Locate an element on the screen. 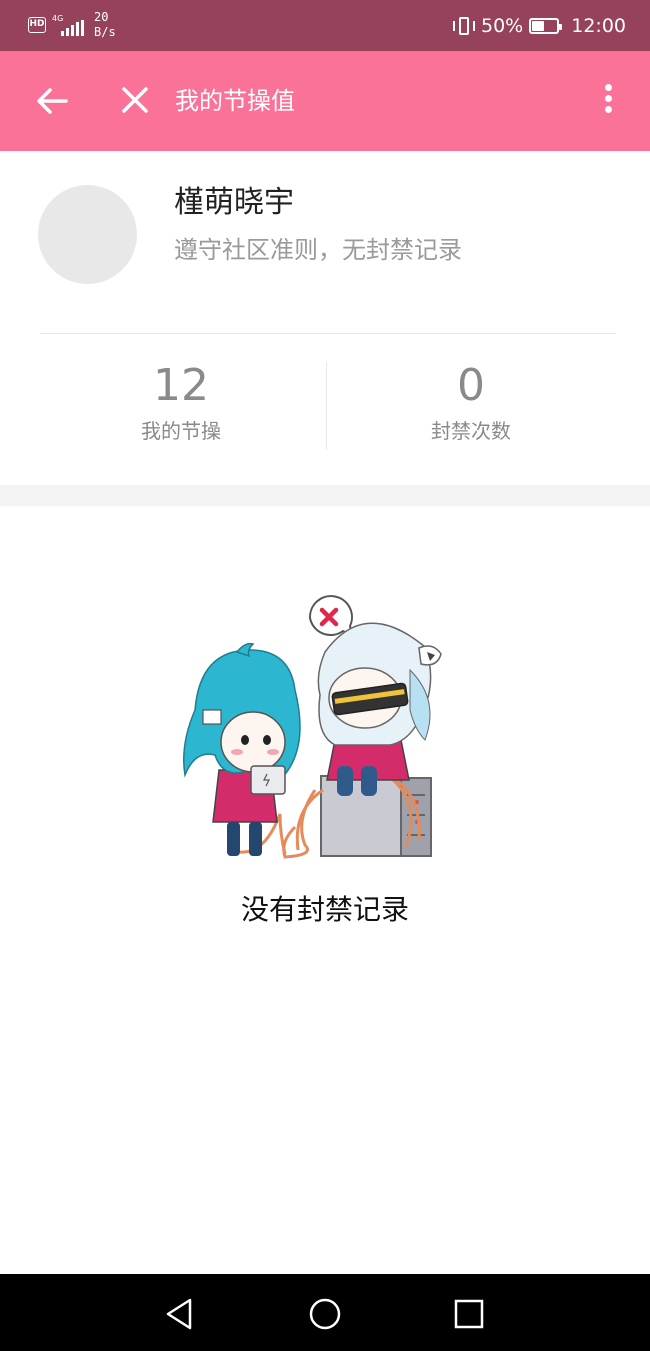  hd-badge: HD is located at coordinates (37, 25).